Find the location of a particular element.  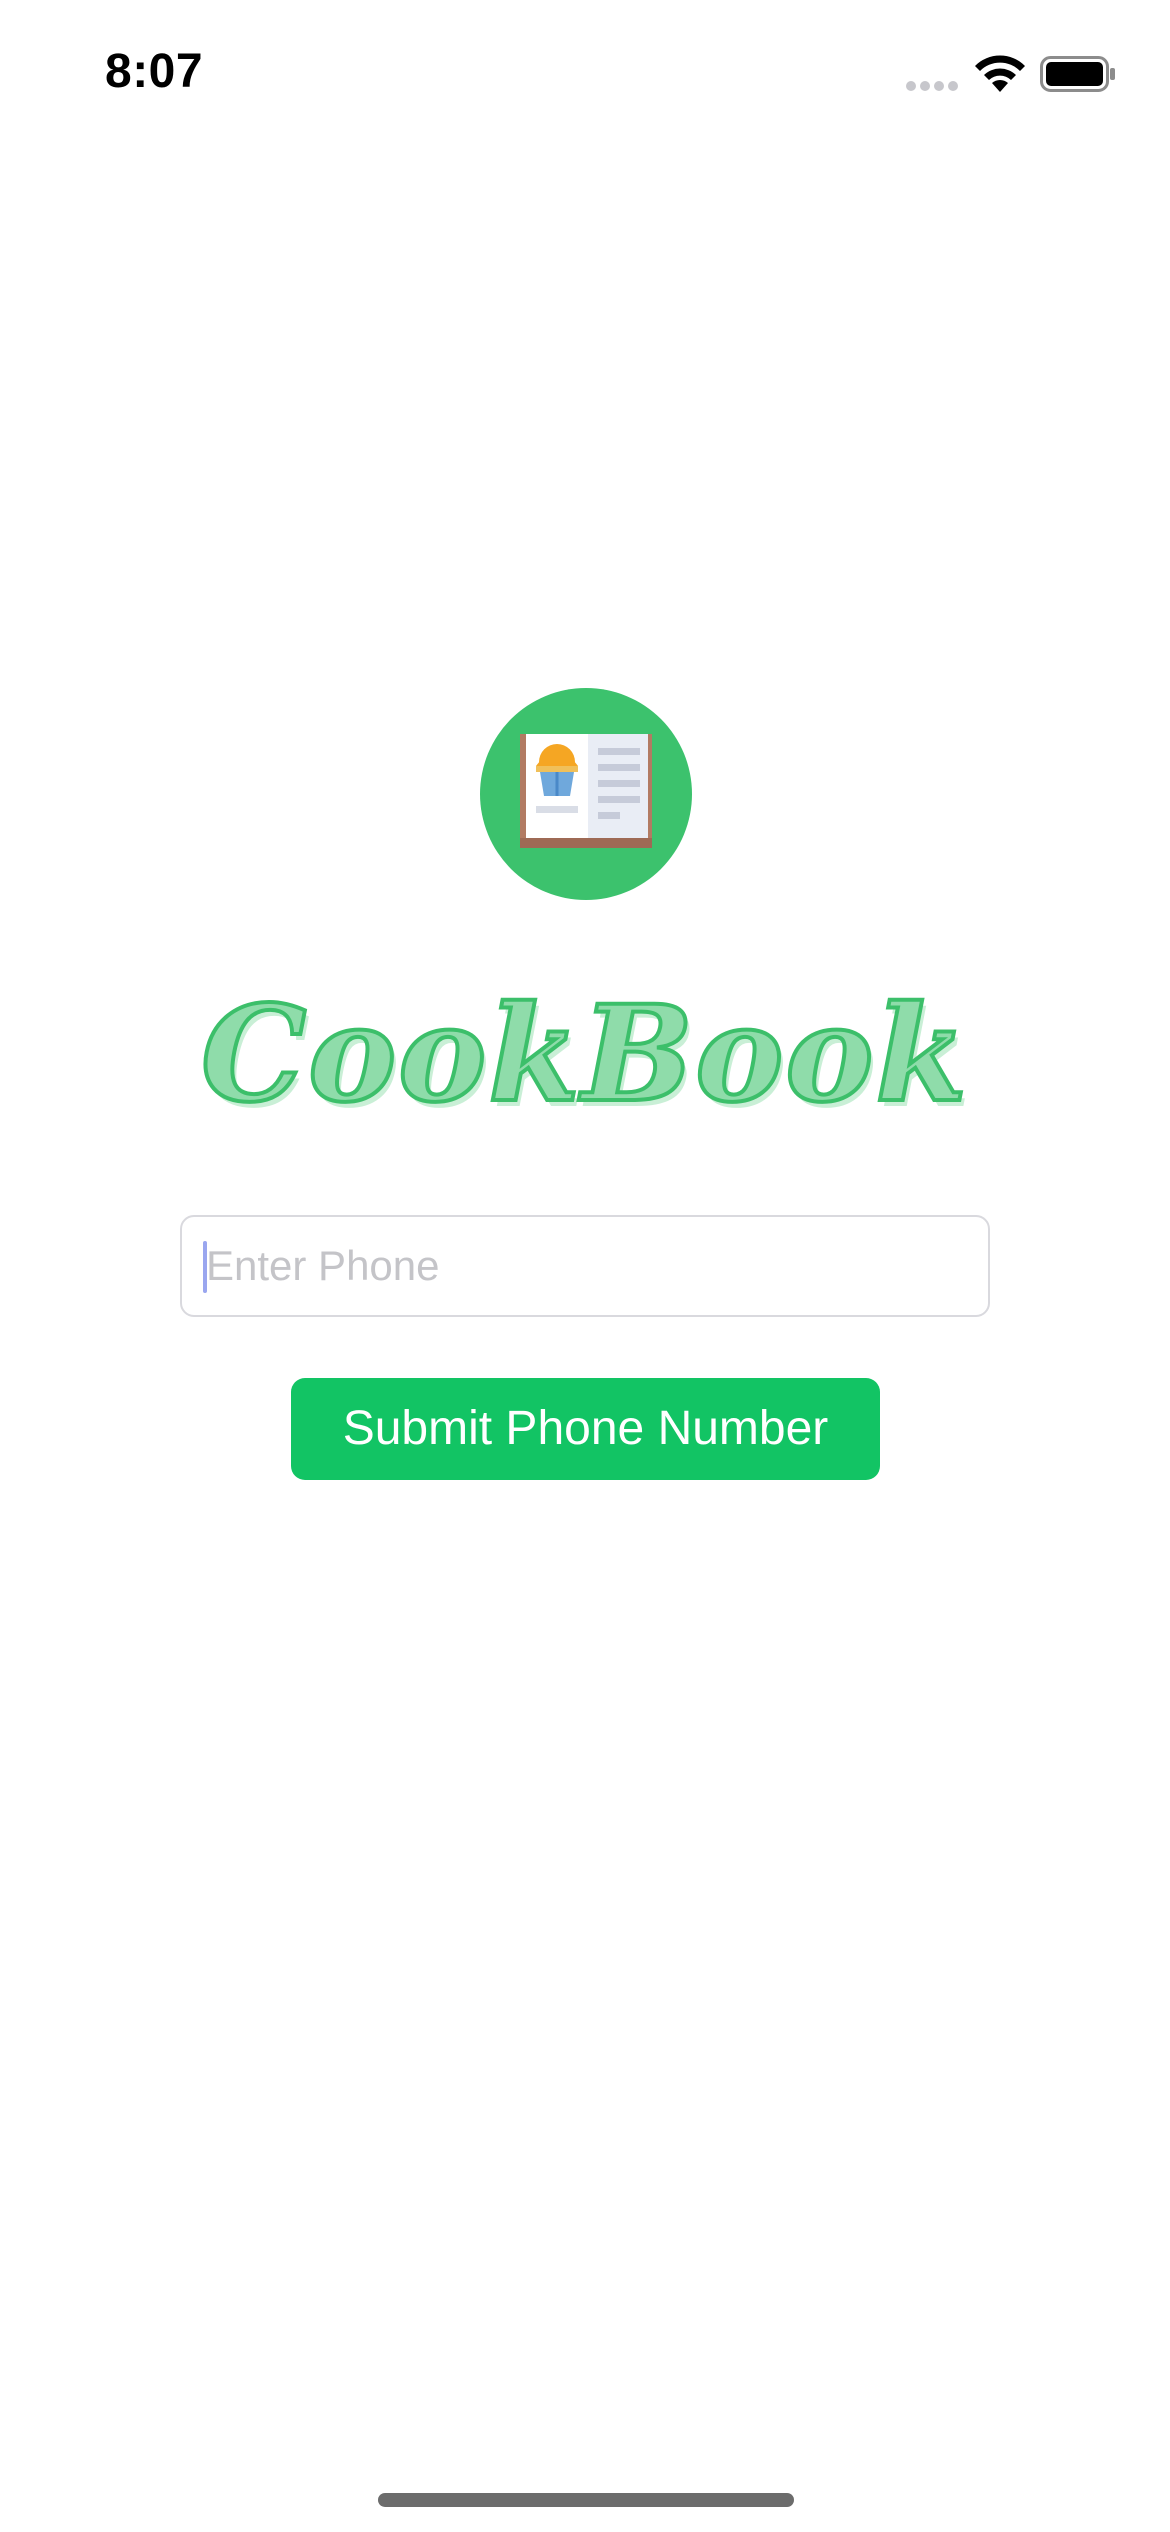

submit-phone-button: Submit Phone Number is located at coordinates (585, 1429).